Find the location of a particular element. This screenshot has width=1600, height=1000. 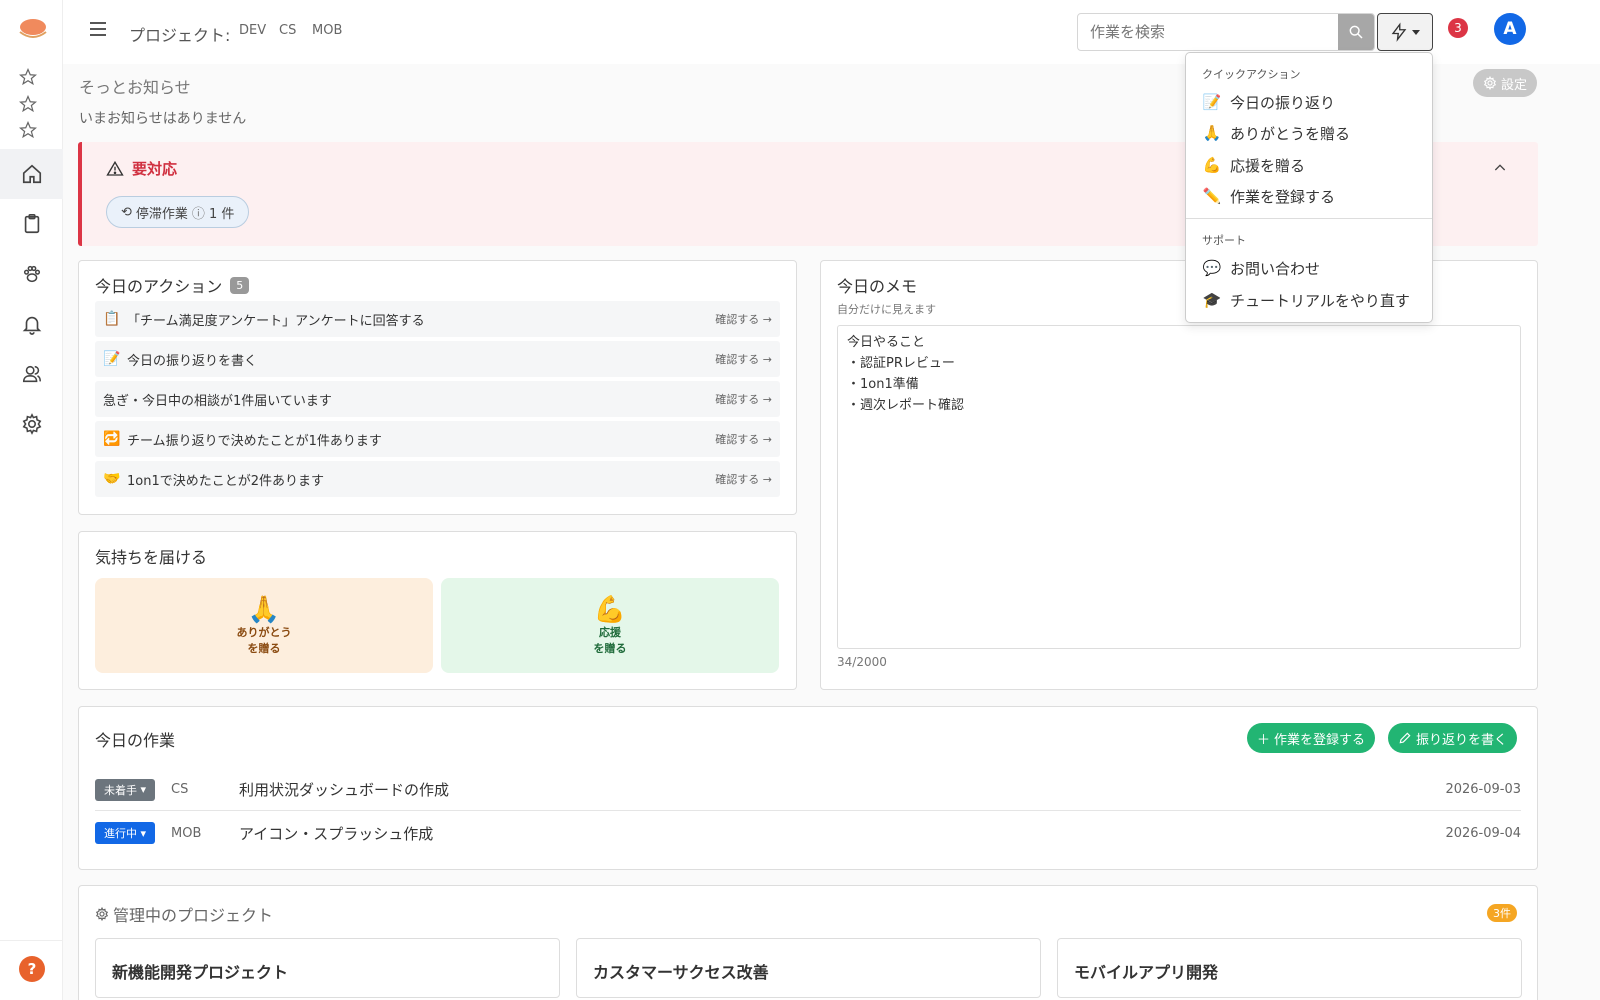

task-name: 利用状況ダッシュボードの作成 is located at coordinates (842, 789).